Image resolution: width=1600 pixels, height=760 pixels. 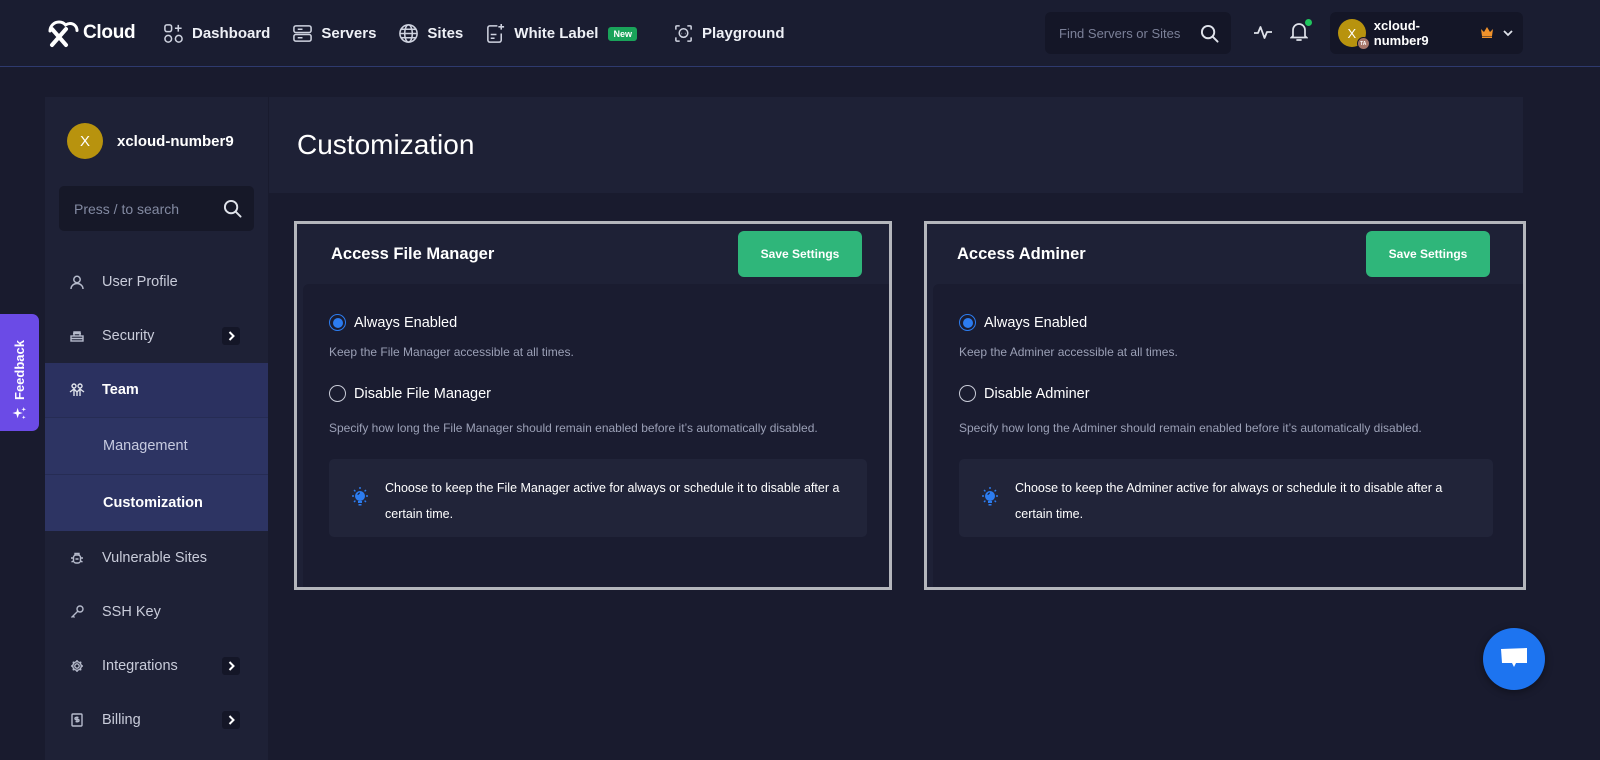 I want to click on nav-dashboard-label: Dashboard, so click(x=231, y=33).